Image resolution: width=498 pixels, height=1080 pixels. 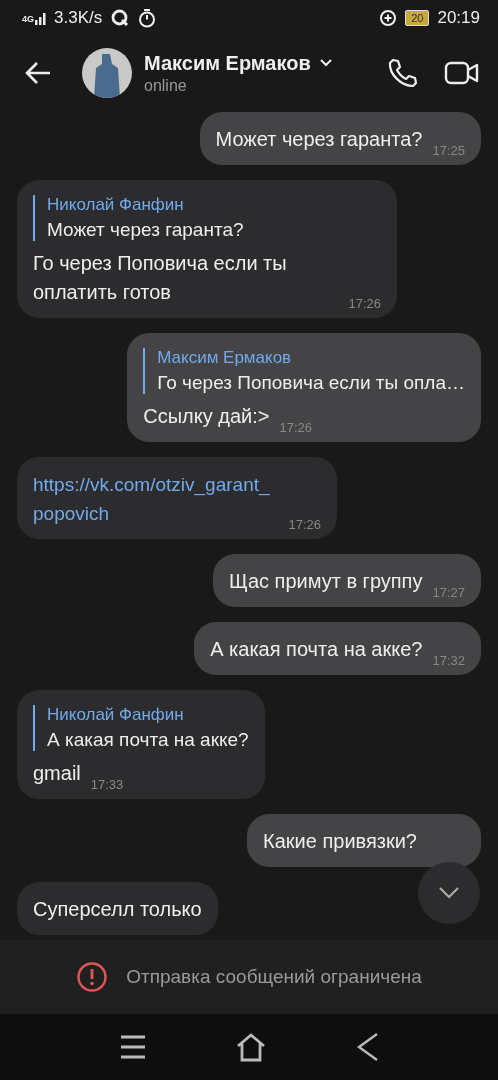 I want to click on menu-icon, so click(x=133, y=1047).